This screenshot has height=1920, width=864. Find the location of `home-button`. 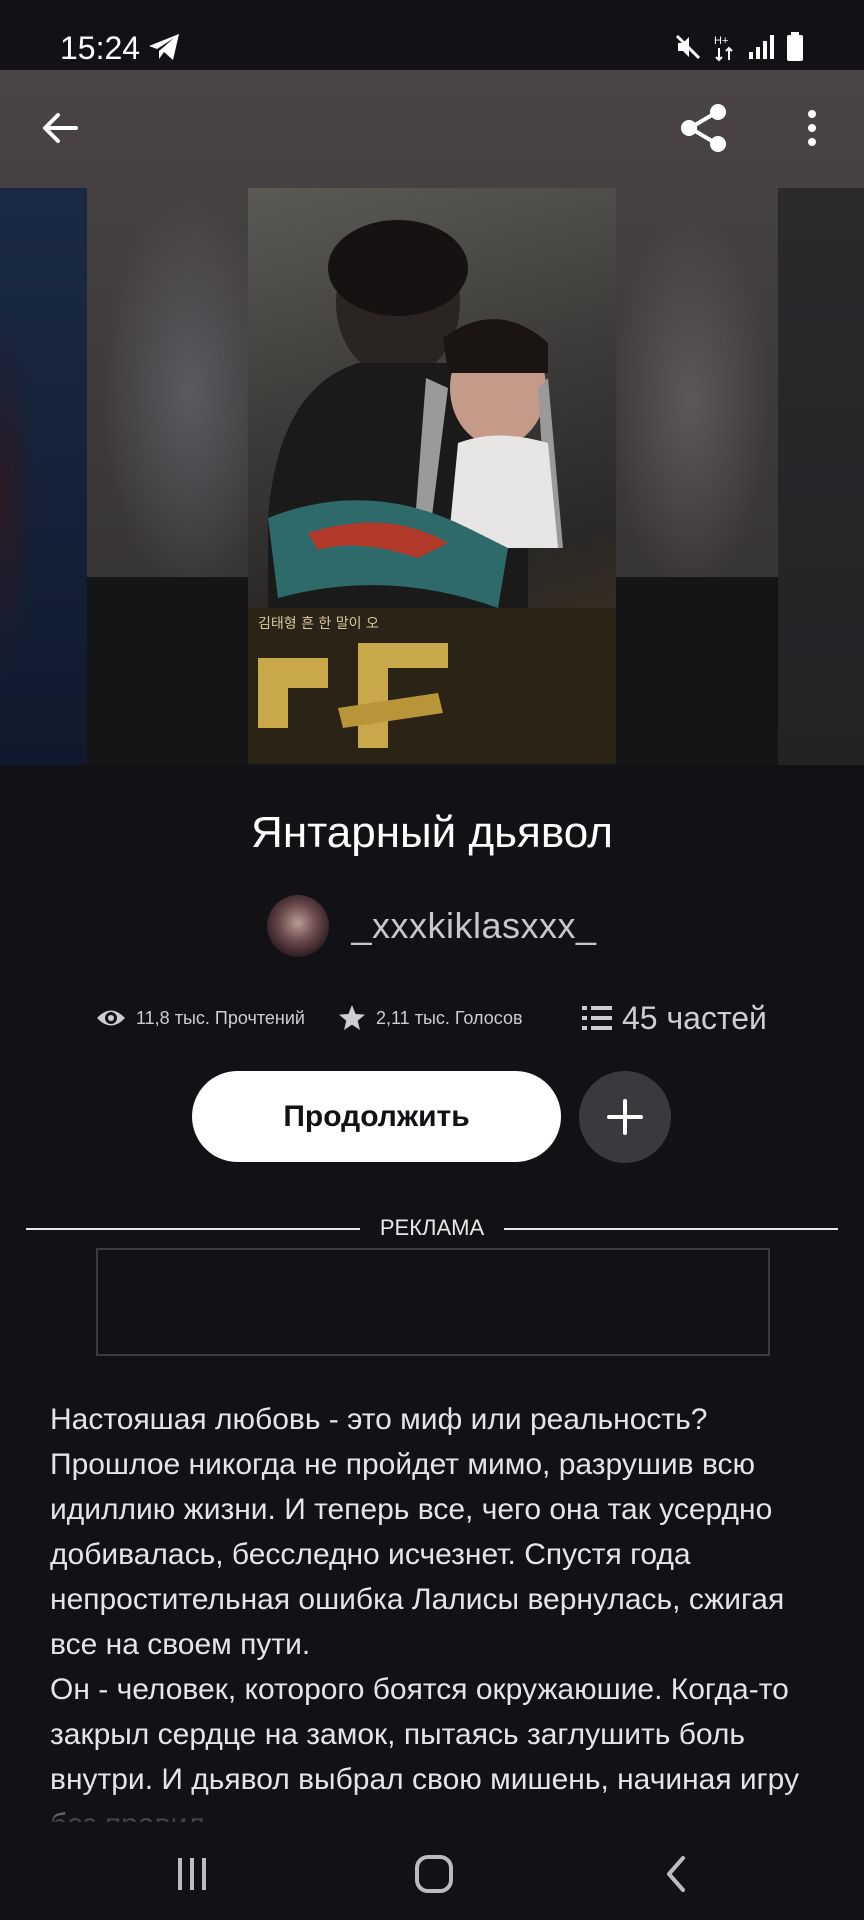

home-button is located at coordinates (434, 1874).